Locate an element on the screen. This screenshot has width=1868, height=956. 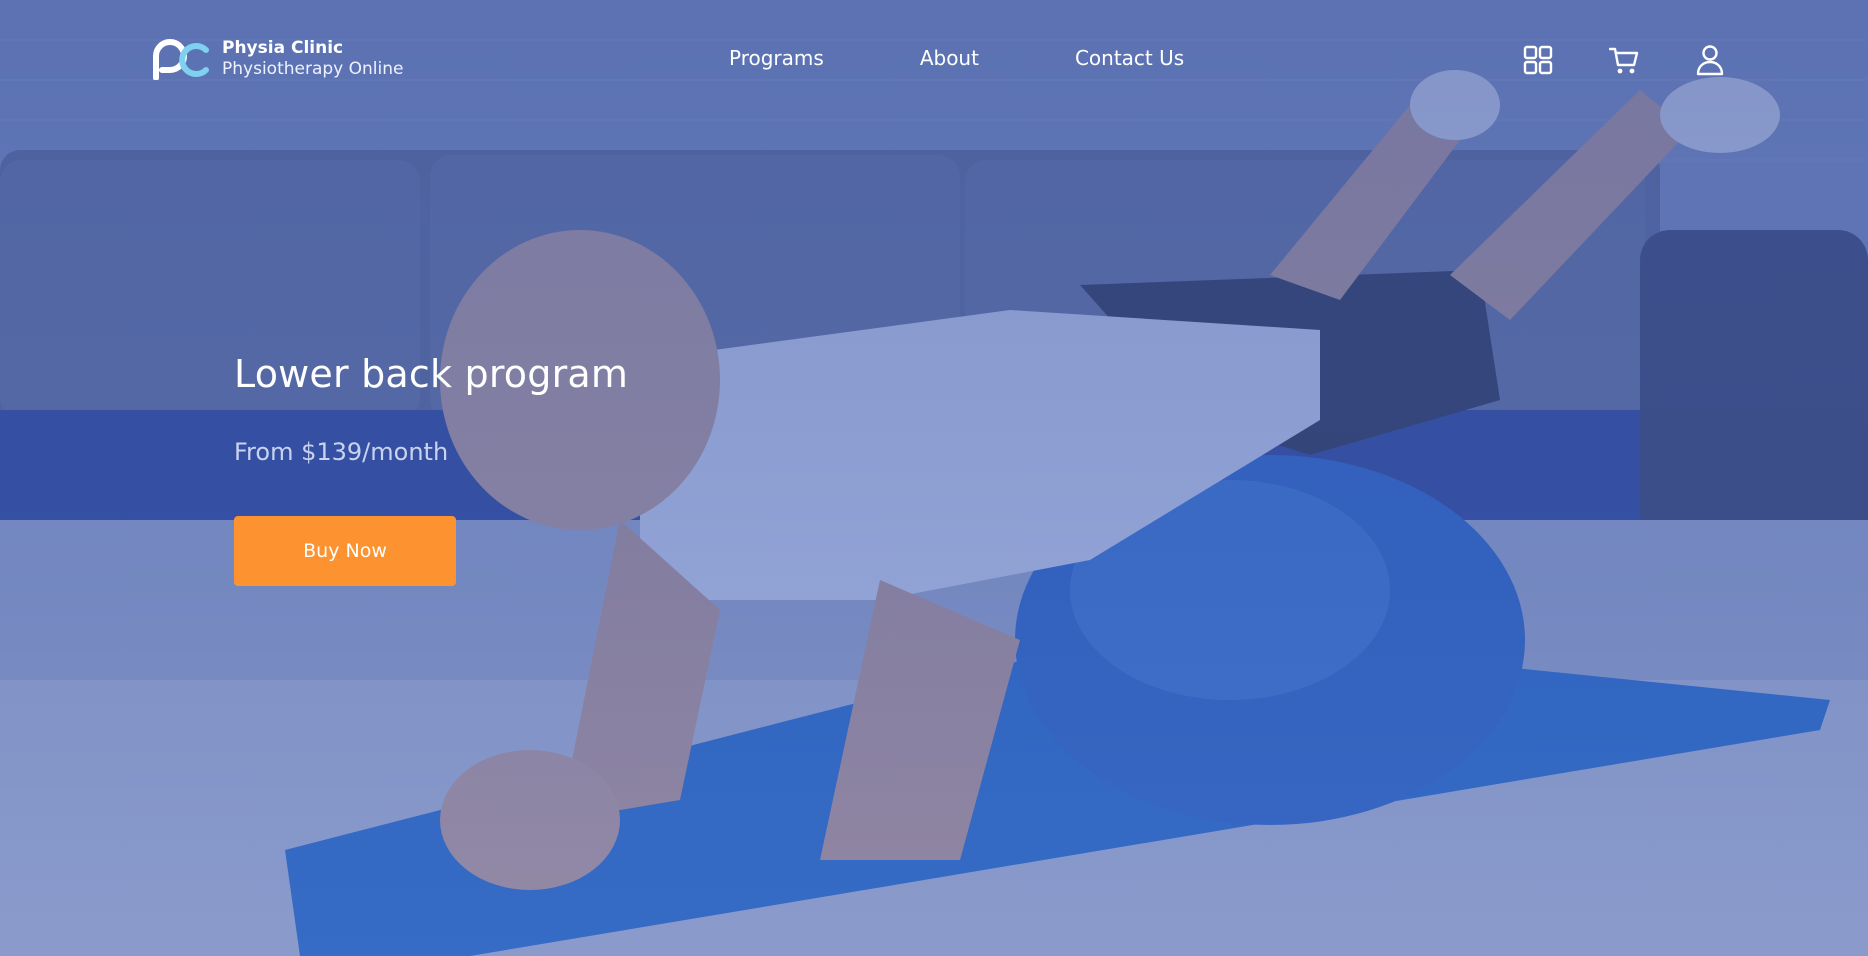
nav-programs-link: Programs is located at coordinates (776, 58).